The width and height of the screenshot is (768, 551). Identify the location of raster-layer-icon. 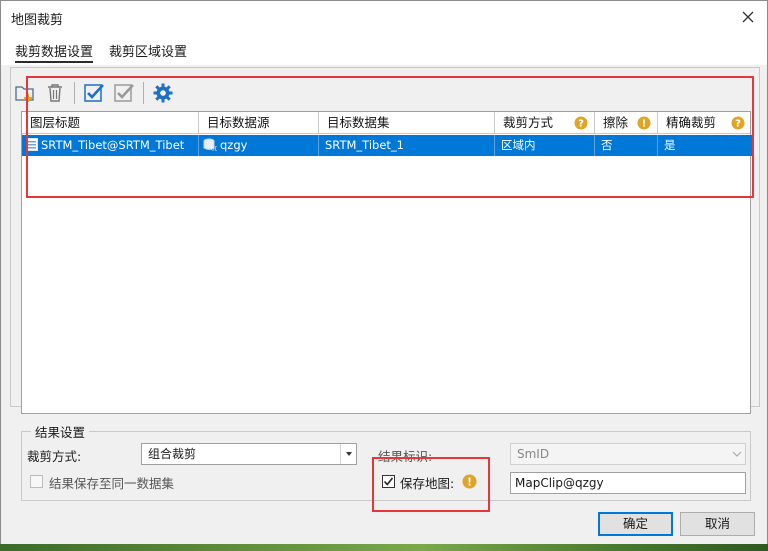
(32, 144).